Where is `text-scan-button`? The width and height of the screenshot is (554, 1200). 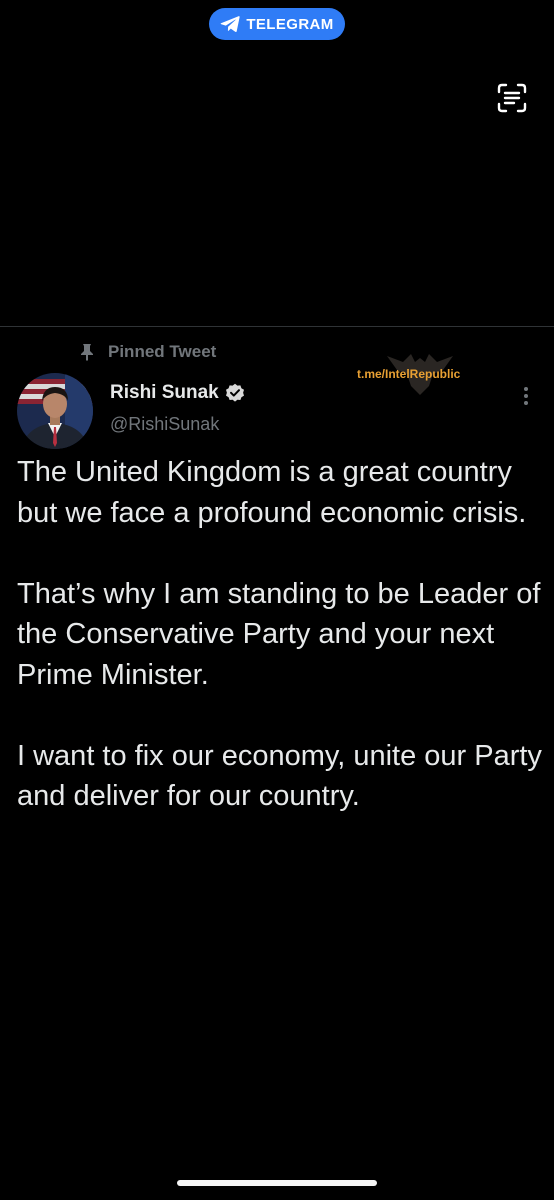 text-scan-button is located at coordinates (512, 98).